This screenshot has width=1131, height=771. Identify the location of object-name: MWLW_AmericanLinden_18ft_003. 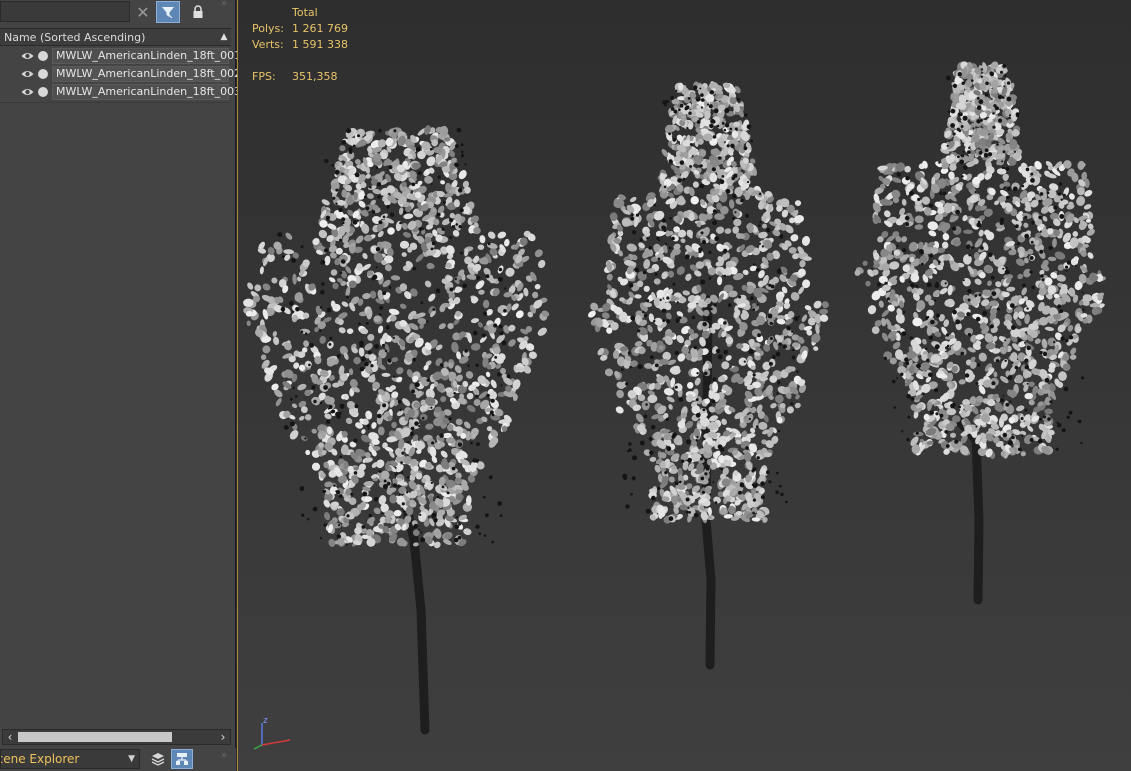
(146, 92).